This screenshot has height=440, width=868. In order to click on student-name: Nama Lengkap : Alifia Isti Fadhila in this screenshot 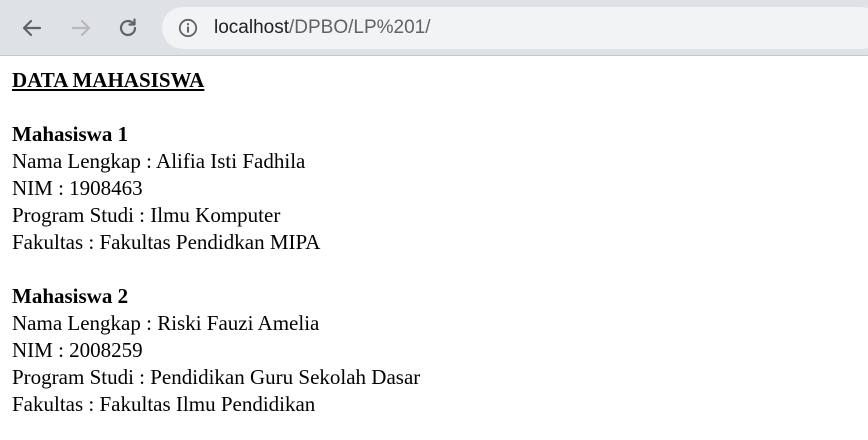, I will do `click(159, 161)`.